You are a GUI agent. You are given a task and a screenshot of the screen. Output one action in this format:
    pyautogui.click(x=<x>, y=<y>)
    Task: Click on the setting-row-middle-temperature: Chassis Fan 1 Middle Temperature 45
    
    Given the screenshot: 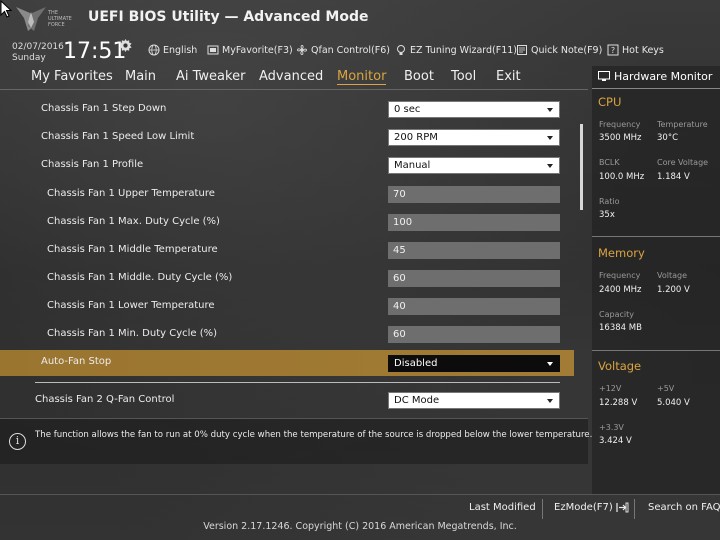 What is the action you would take?
    pyautogui.click(x=294, y=251)
    